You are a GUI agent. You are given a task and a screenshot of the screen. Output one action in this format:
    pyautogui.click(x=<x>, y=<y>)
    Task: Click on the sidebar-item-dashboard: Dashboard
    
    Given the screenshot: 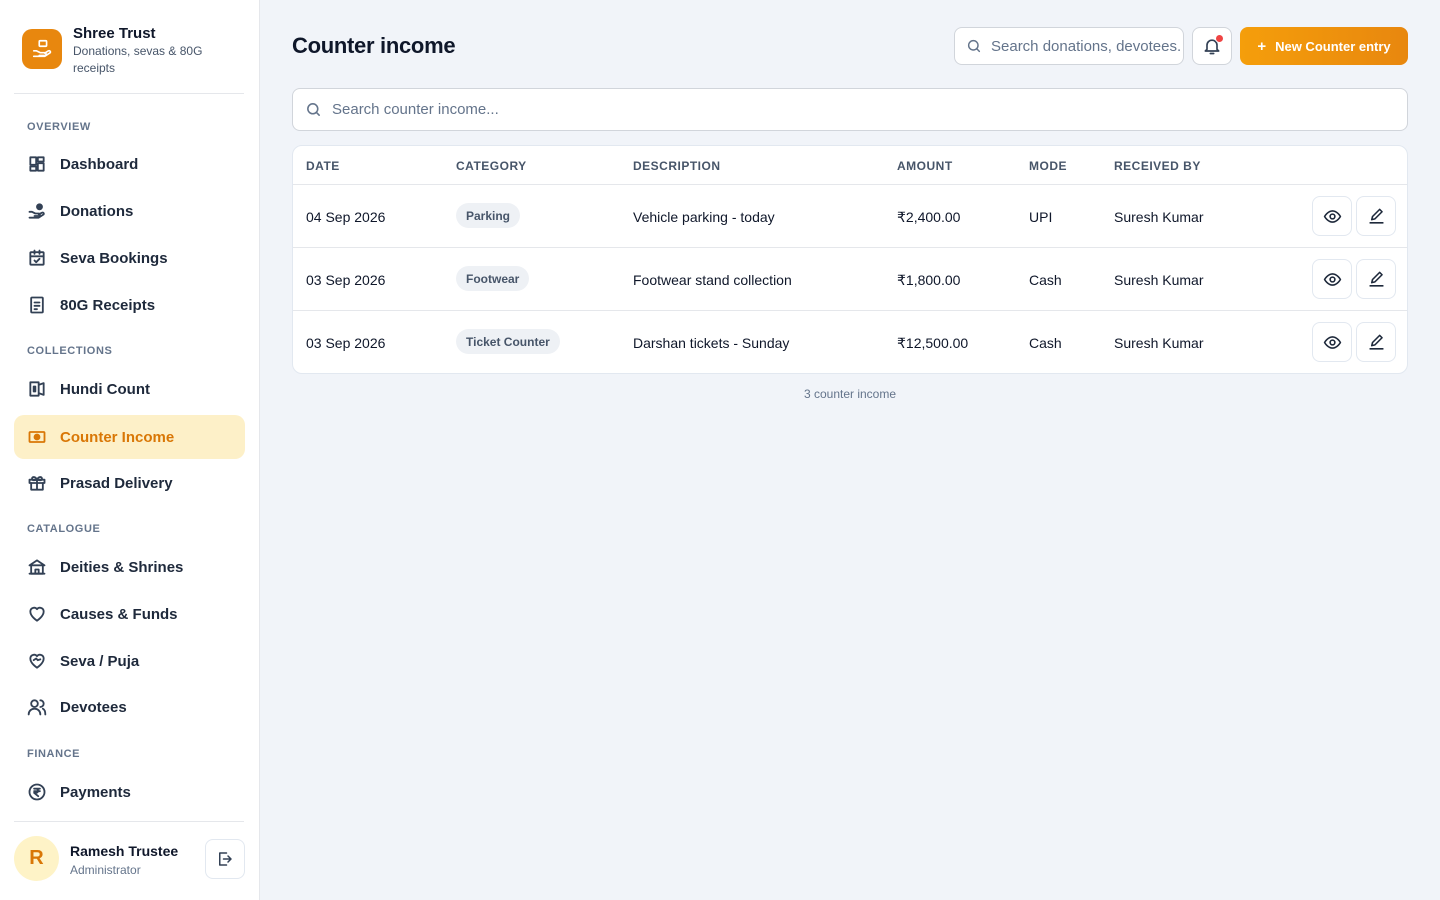 What is the action you would take?
    pyautogui.click(x=129, y=164)
    